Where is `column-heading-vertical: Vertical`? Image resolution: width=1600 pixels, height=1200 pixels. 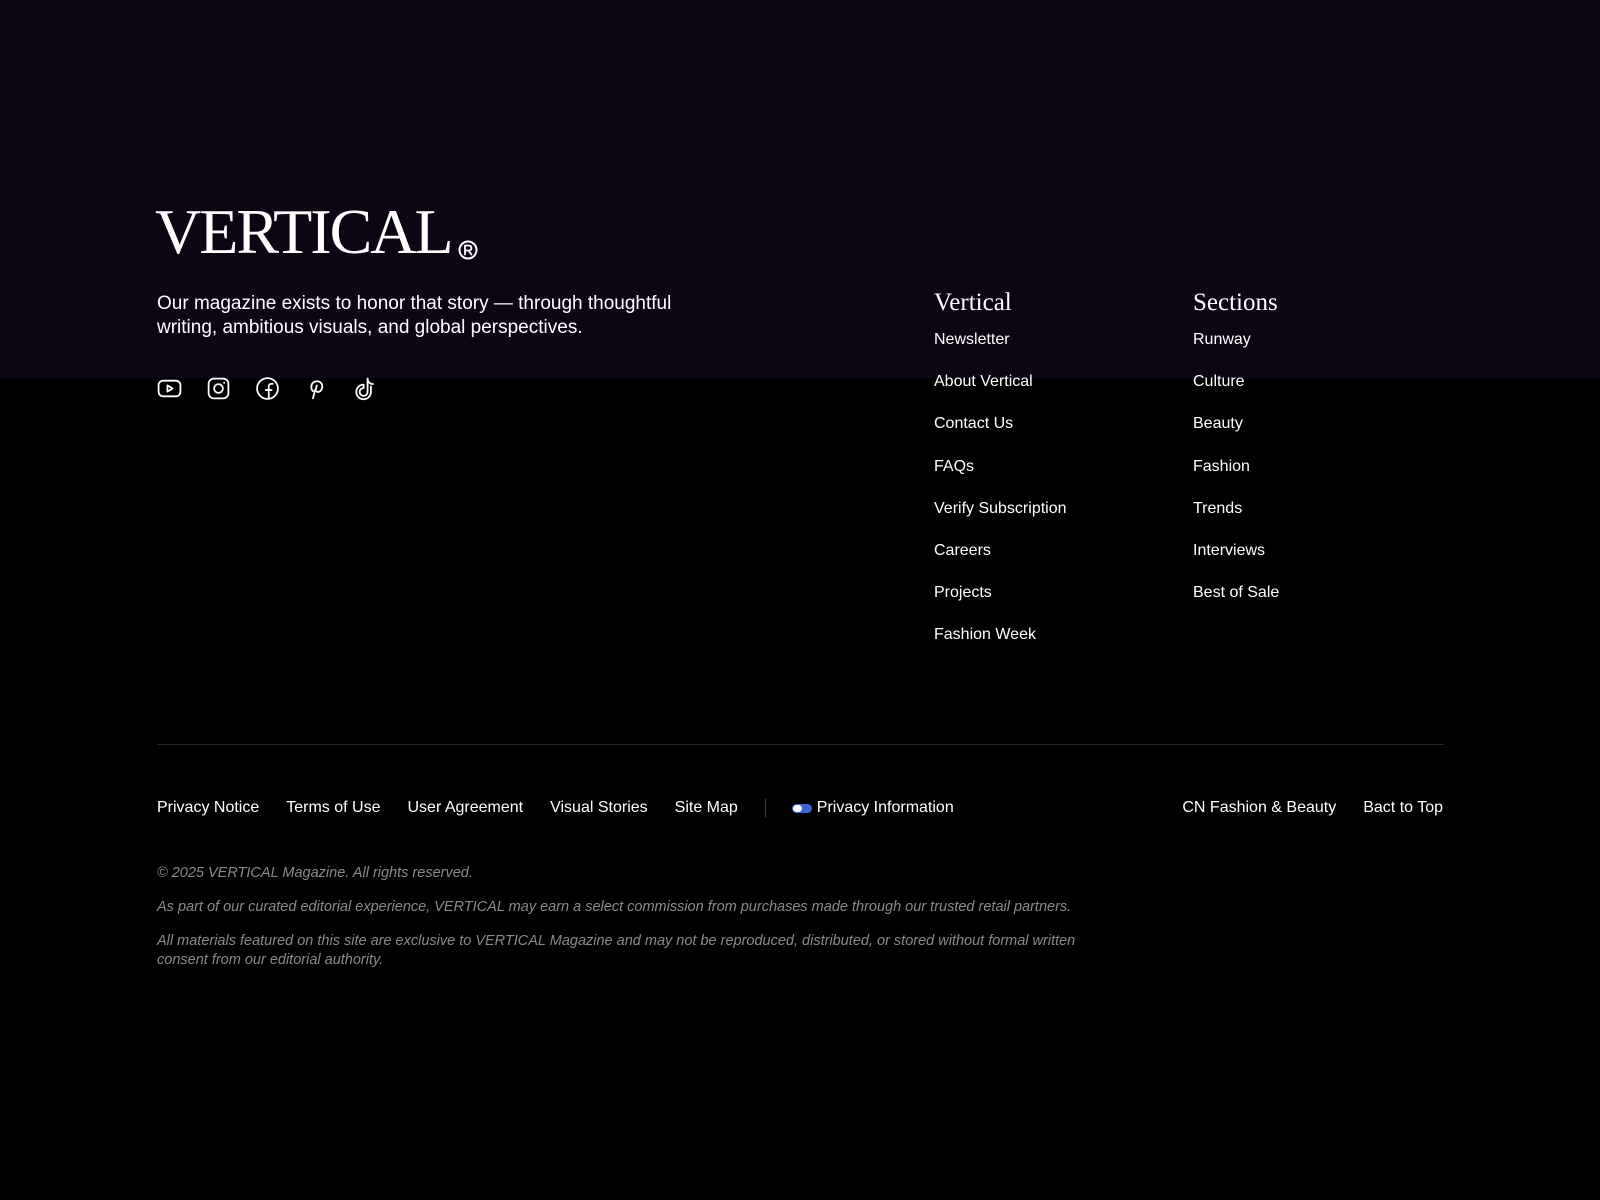 column-heading-vertical: Vertical is located at coordinates (973, 302).